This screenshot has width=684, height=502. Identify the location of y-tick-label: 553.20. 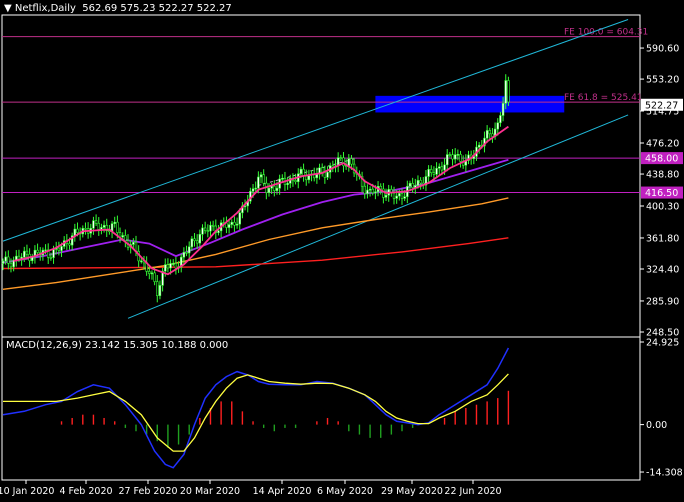
(662, 80).